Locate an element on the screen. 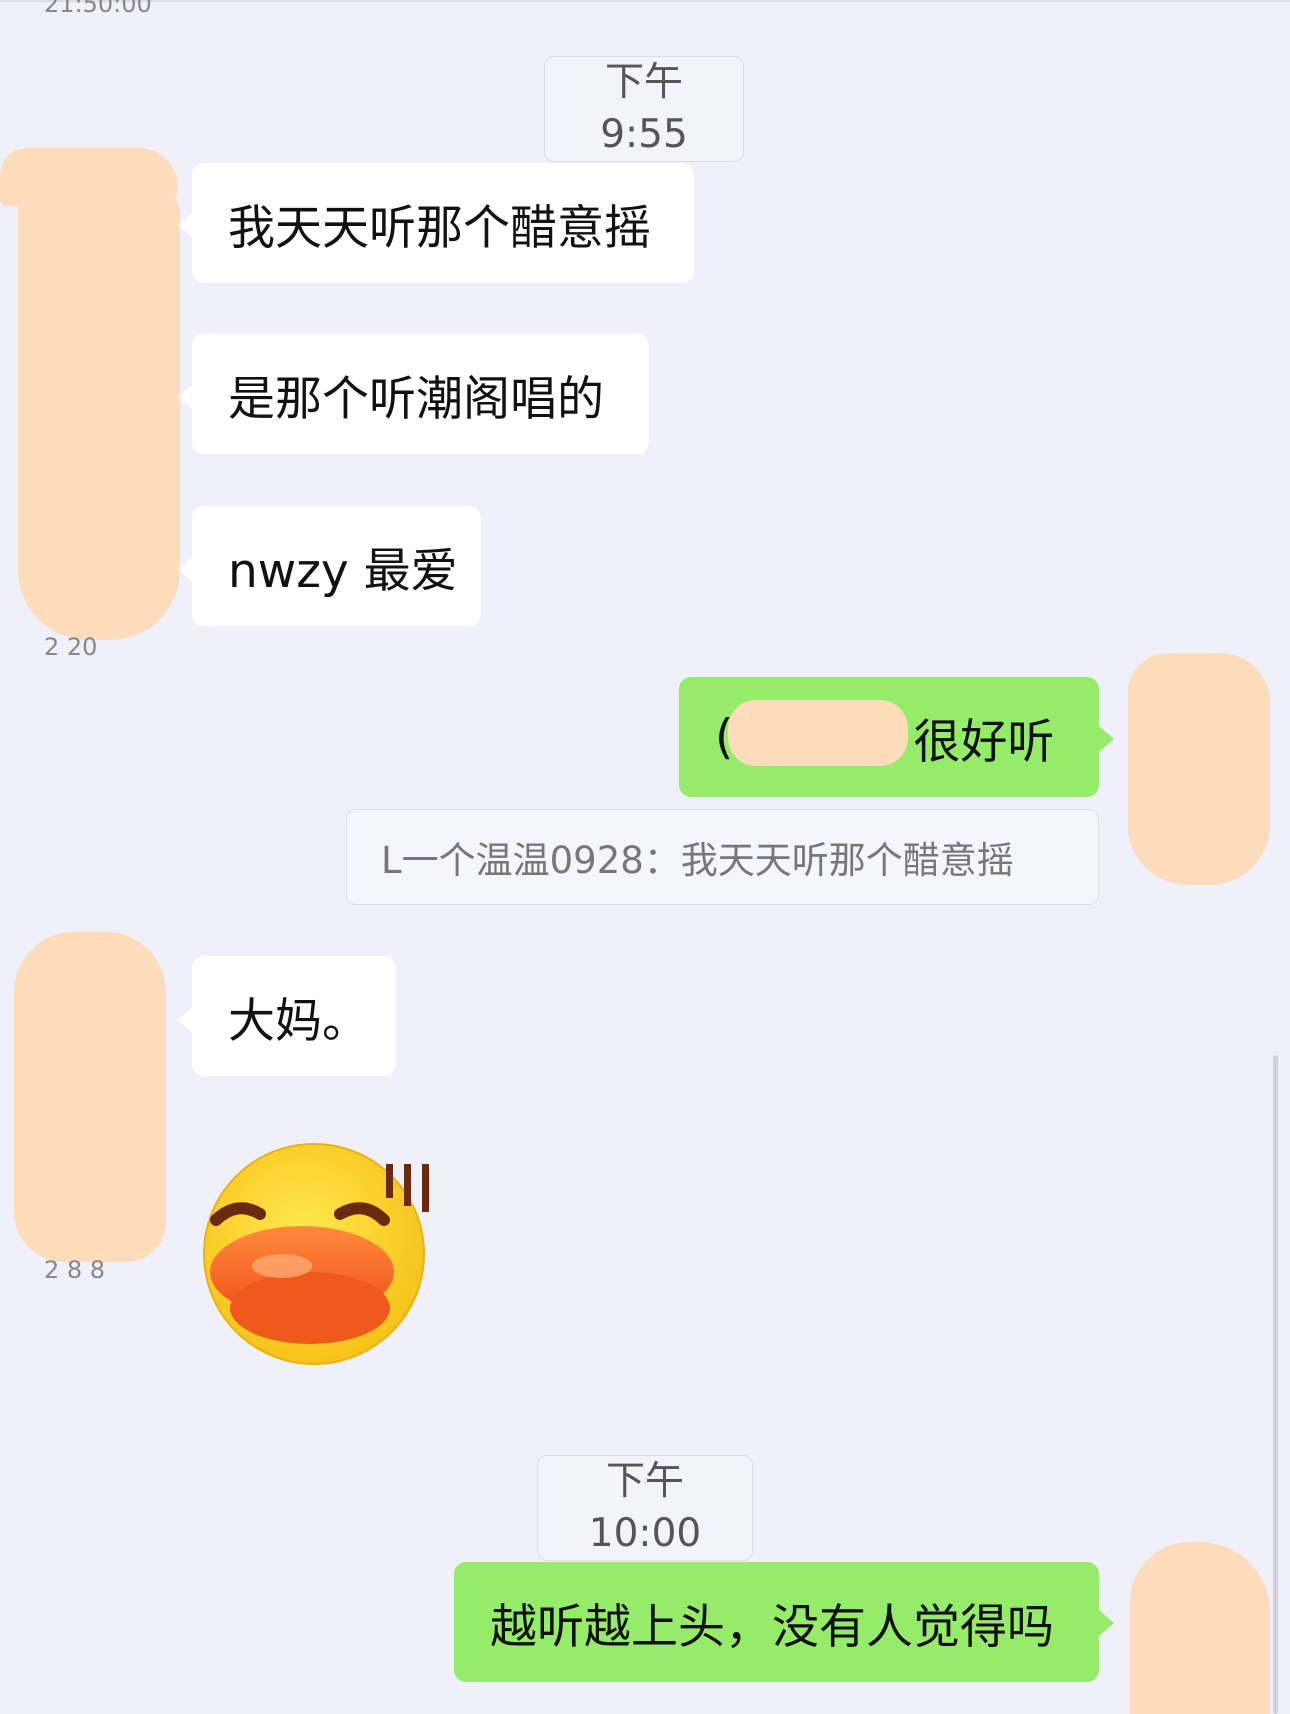 The image size is (1290, 1714). incoming-message: 是那个听潮阁唱的 is located at coordinates (420, 394).